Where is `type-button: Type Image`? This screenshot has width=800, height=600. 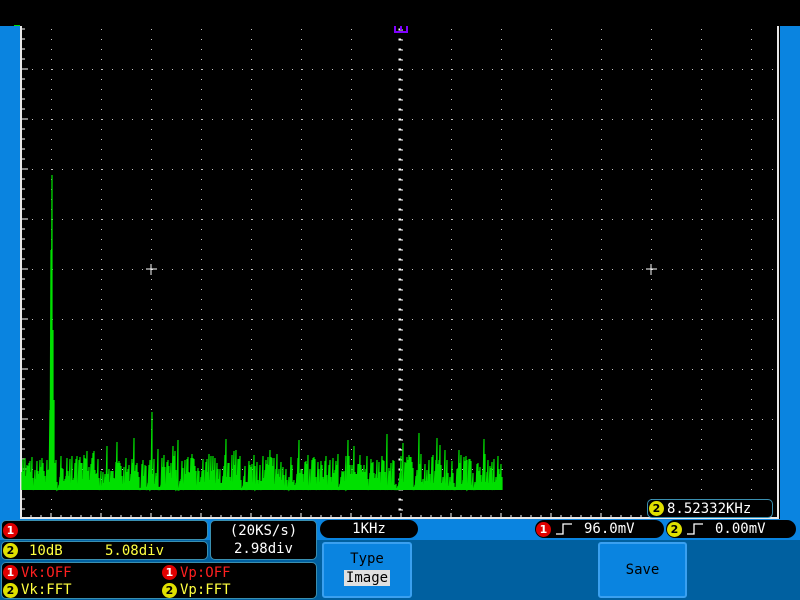 type-button: Type Image is located at coordinates (367, 570).